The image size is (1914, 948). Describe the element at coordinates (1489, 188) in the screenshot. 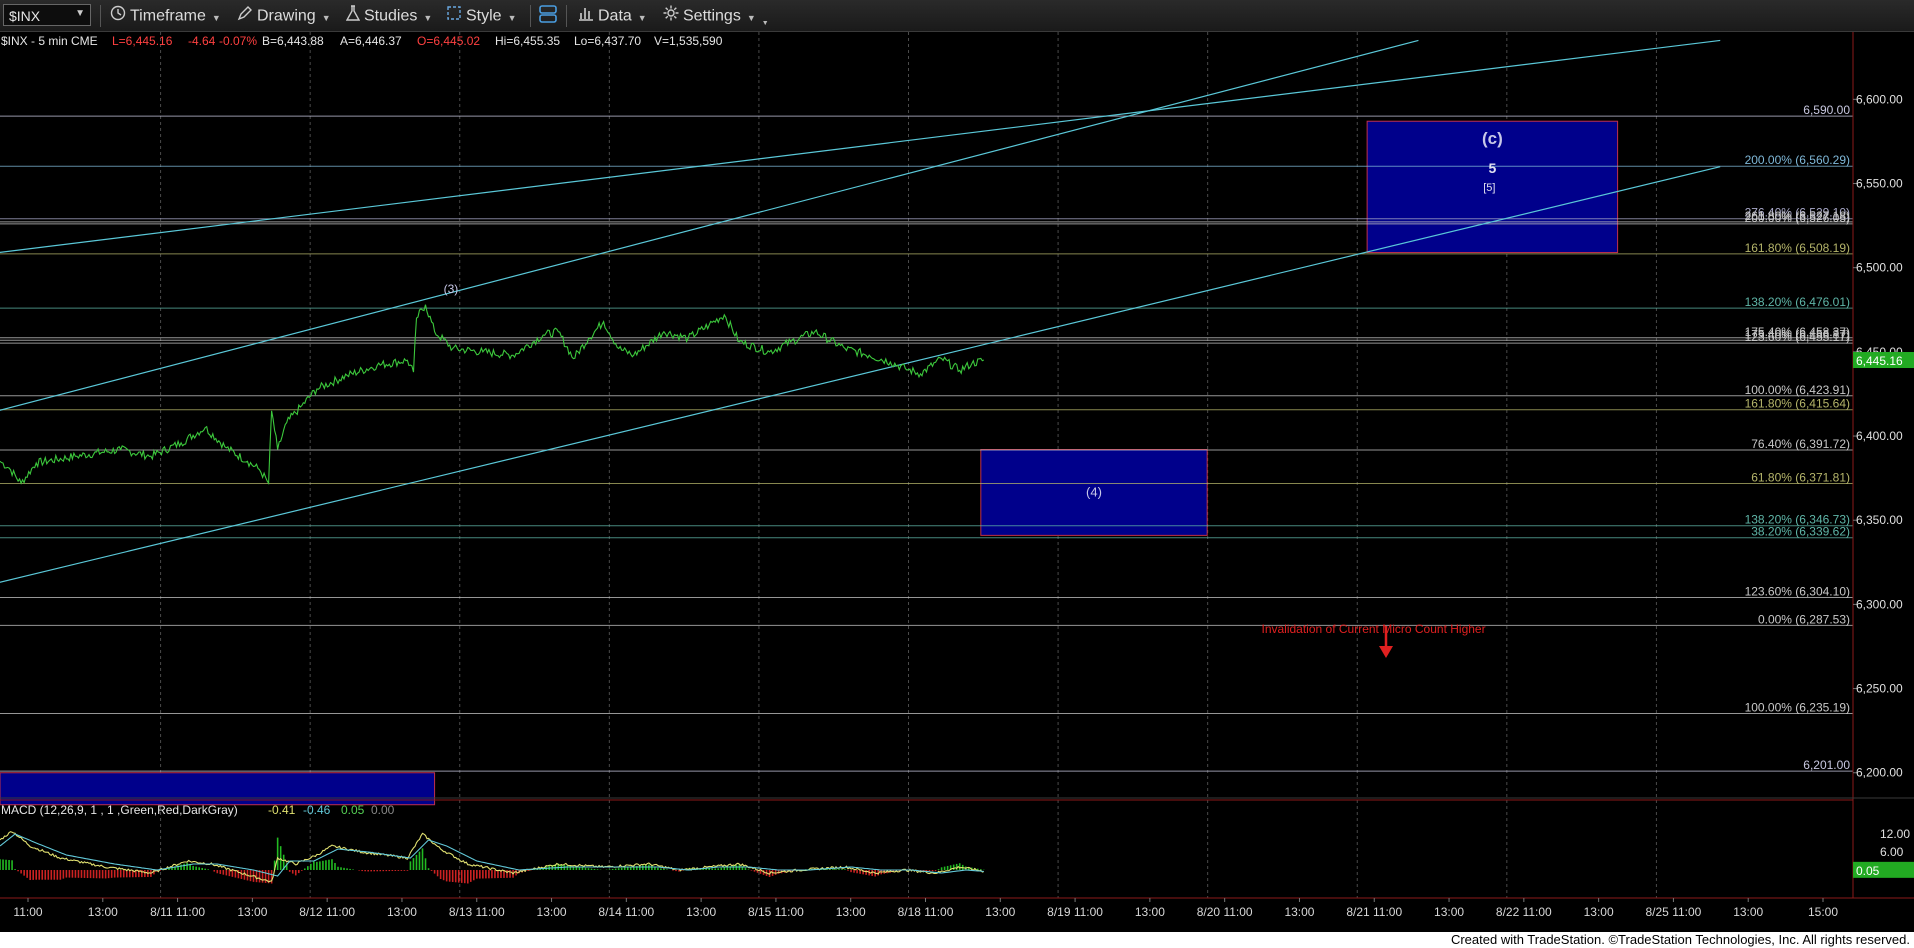

I see `wave-label: [5]` at that location.